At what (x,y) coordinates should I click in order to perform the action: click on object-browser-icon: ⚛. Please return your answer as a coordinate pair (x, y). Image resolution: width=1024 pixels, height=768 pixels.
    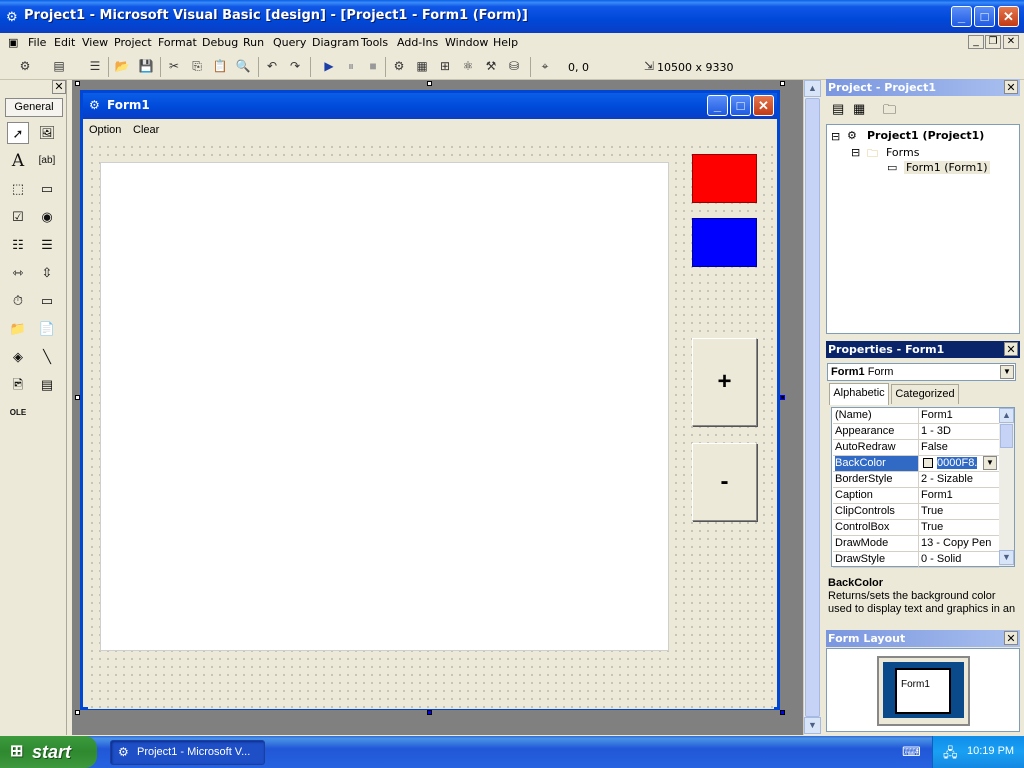
    Looking at the image, I should click on (468, 66).